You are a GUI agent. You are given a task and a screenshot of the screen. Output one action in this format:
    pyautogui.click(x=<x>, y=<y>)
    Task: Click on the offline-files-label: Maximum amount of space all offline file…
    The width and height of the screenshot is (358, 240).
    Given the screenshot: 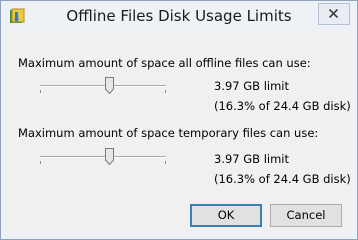 What is the action you would take?
    pyautogui.click(x=164, y=63)
    